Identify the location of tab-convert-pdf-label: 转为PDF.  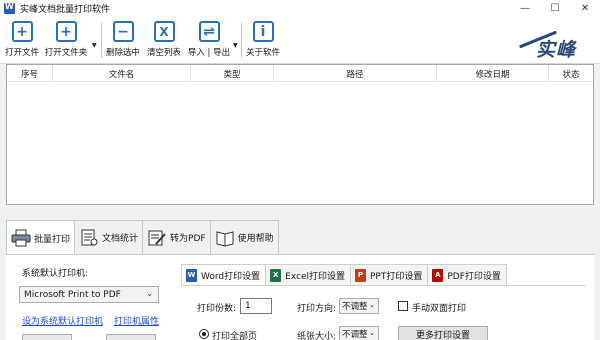
(188, 239).